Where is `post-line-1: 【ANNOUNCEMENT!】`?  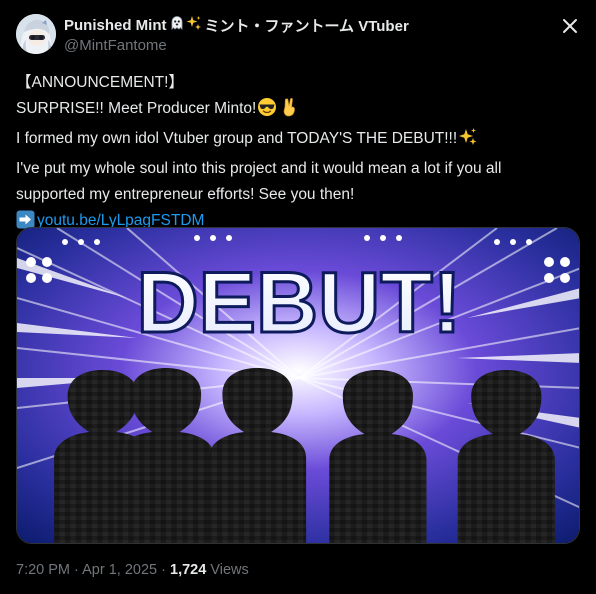
post-line-1: 【ANNOUNCEMENT!】 is located at coordinates (100, 82).